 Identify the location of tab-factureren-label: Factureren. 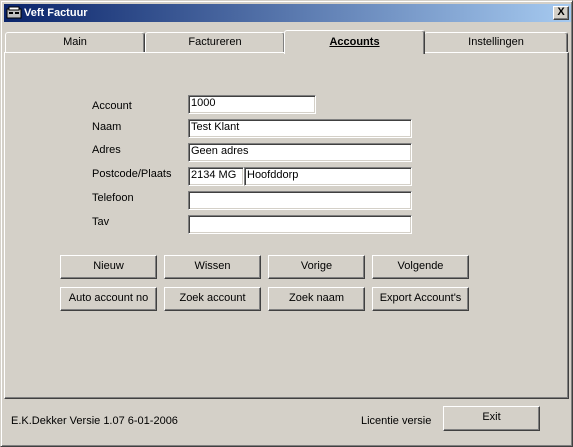
(215, 42).